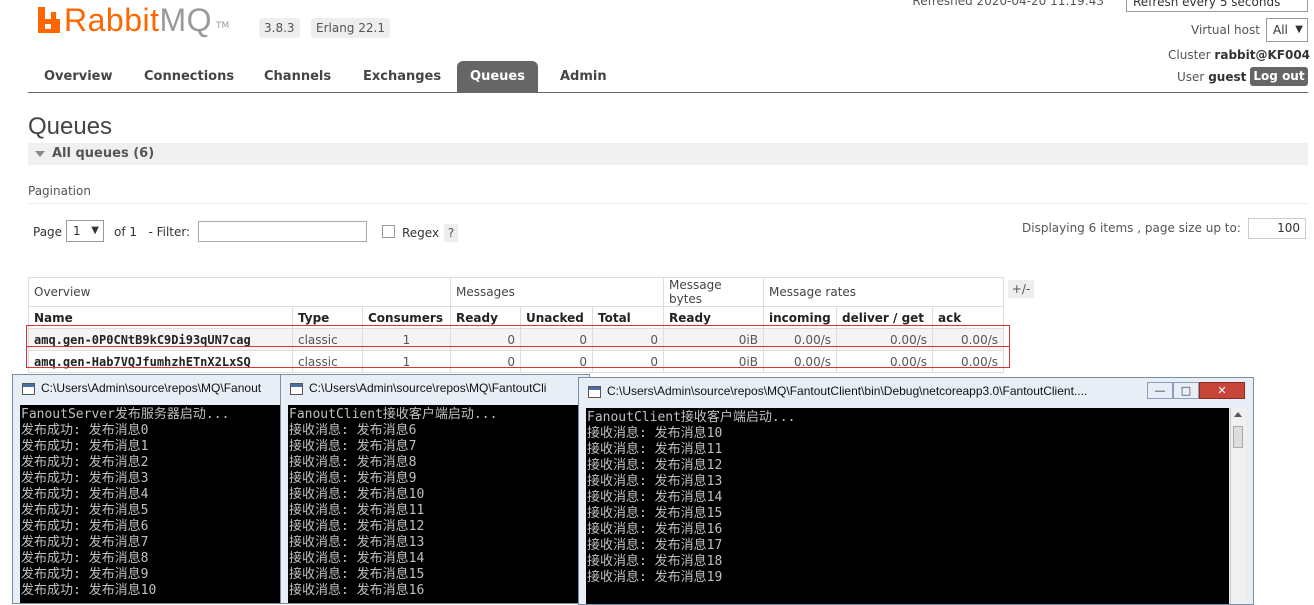 The height and width of the screenshot is (605, 1314). I want to click on maximize-button: □, so click(1186, 390).